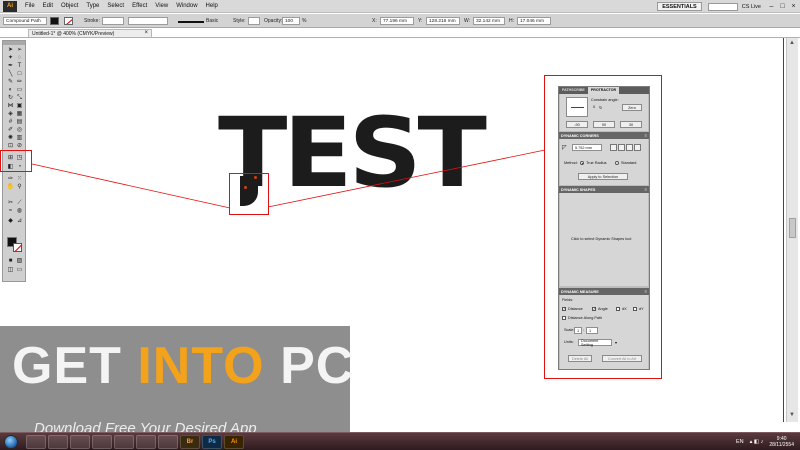 This screenshot has width=800, height=450. I want to click on scale-tool-icon: ⤡, so click(19, 97).